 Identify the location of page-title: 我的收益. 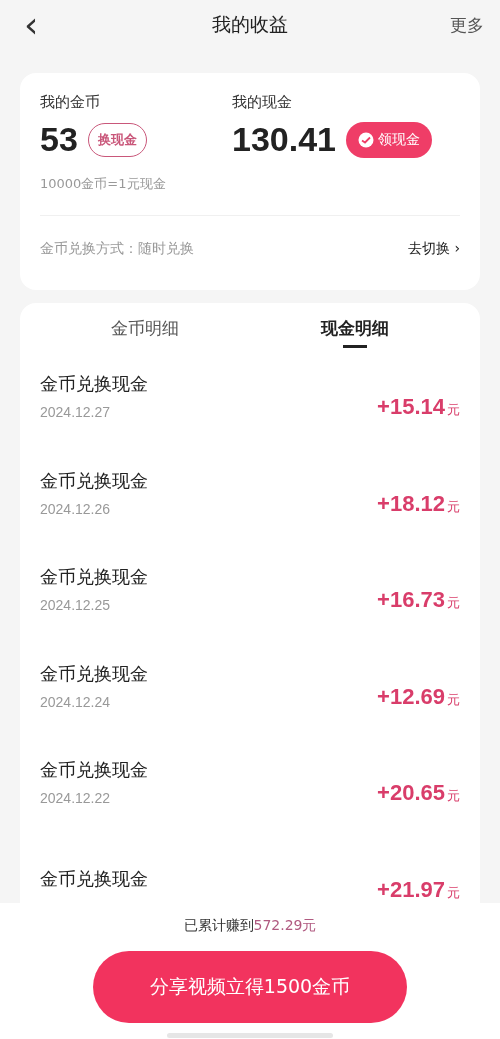
(250, 24).